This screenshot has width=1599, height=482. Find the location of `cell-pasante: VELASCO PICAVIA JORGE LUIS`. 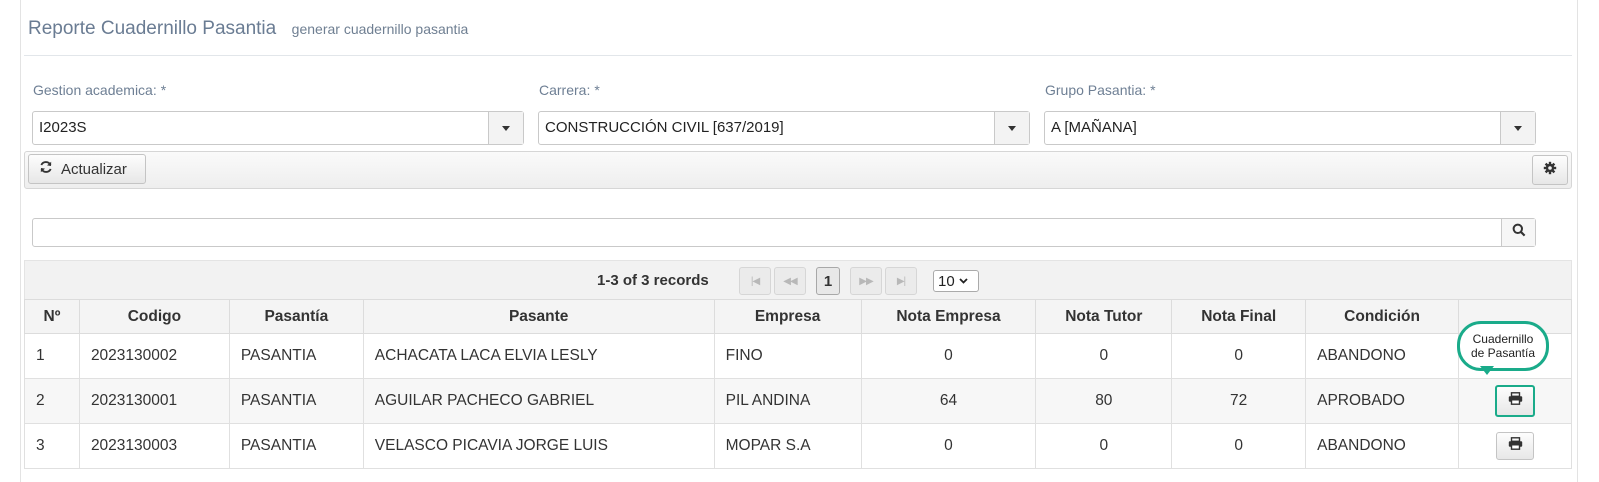

cell-pasante: VELASCO PICAVIA JORGE LUIS is located at coordinates (538, 446).